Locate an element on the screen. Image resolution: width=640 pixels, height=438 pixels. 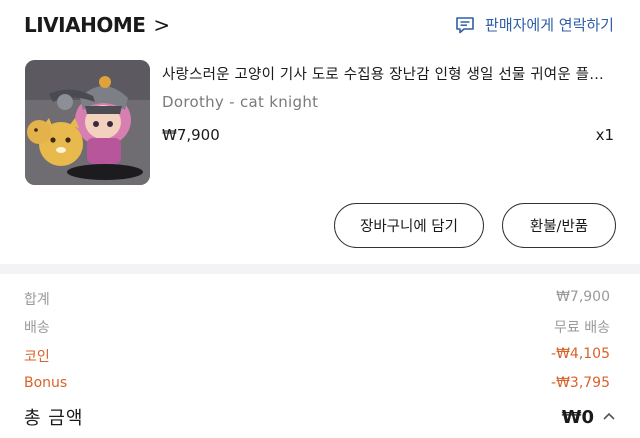
product-option: Dorothy - cat knight is located at coordinates (240, 102).